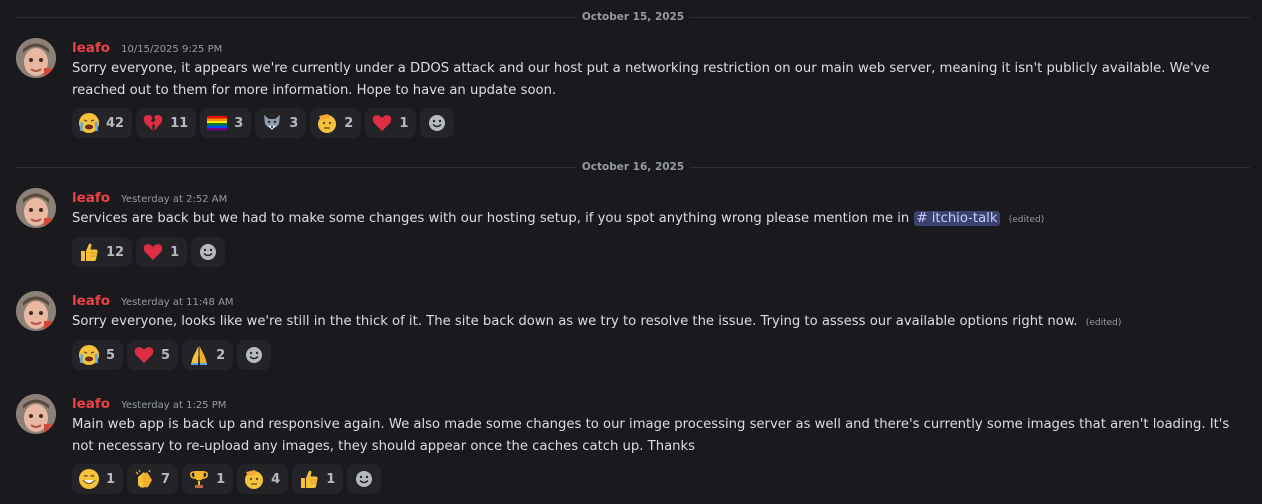 The width and height of the screenshot is (1262, 504). I want to click on wolf-icon, so click(272, 122).